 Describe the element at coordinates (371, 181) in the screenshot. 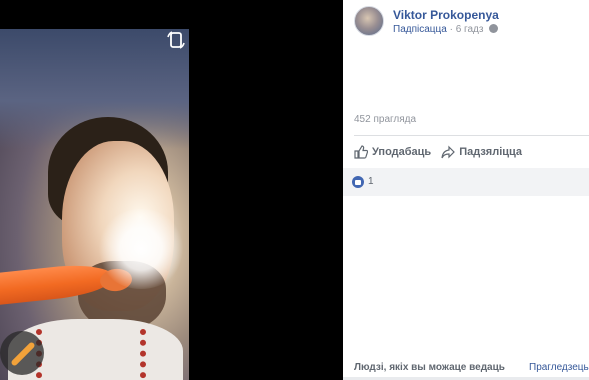

I see `reaction-count: 1` at that location.